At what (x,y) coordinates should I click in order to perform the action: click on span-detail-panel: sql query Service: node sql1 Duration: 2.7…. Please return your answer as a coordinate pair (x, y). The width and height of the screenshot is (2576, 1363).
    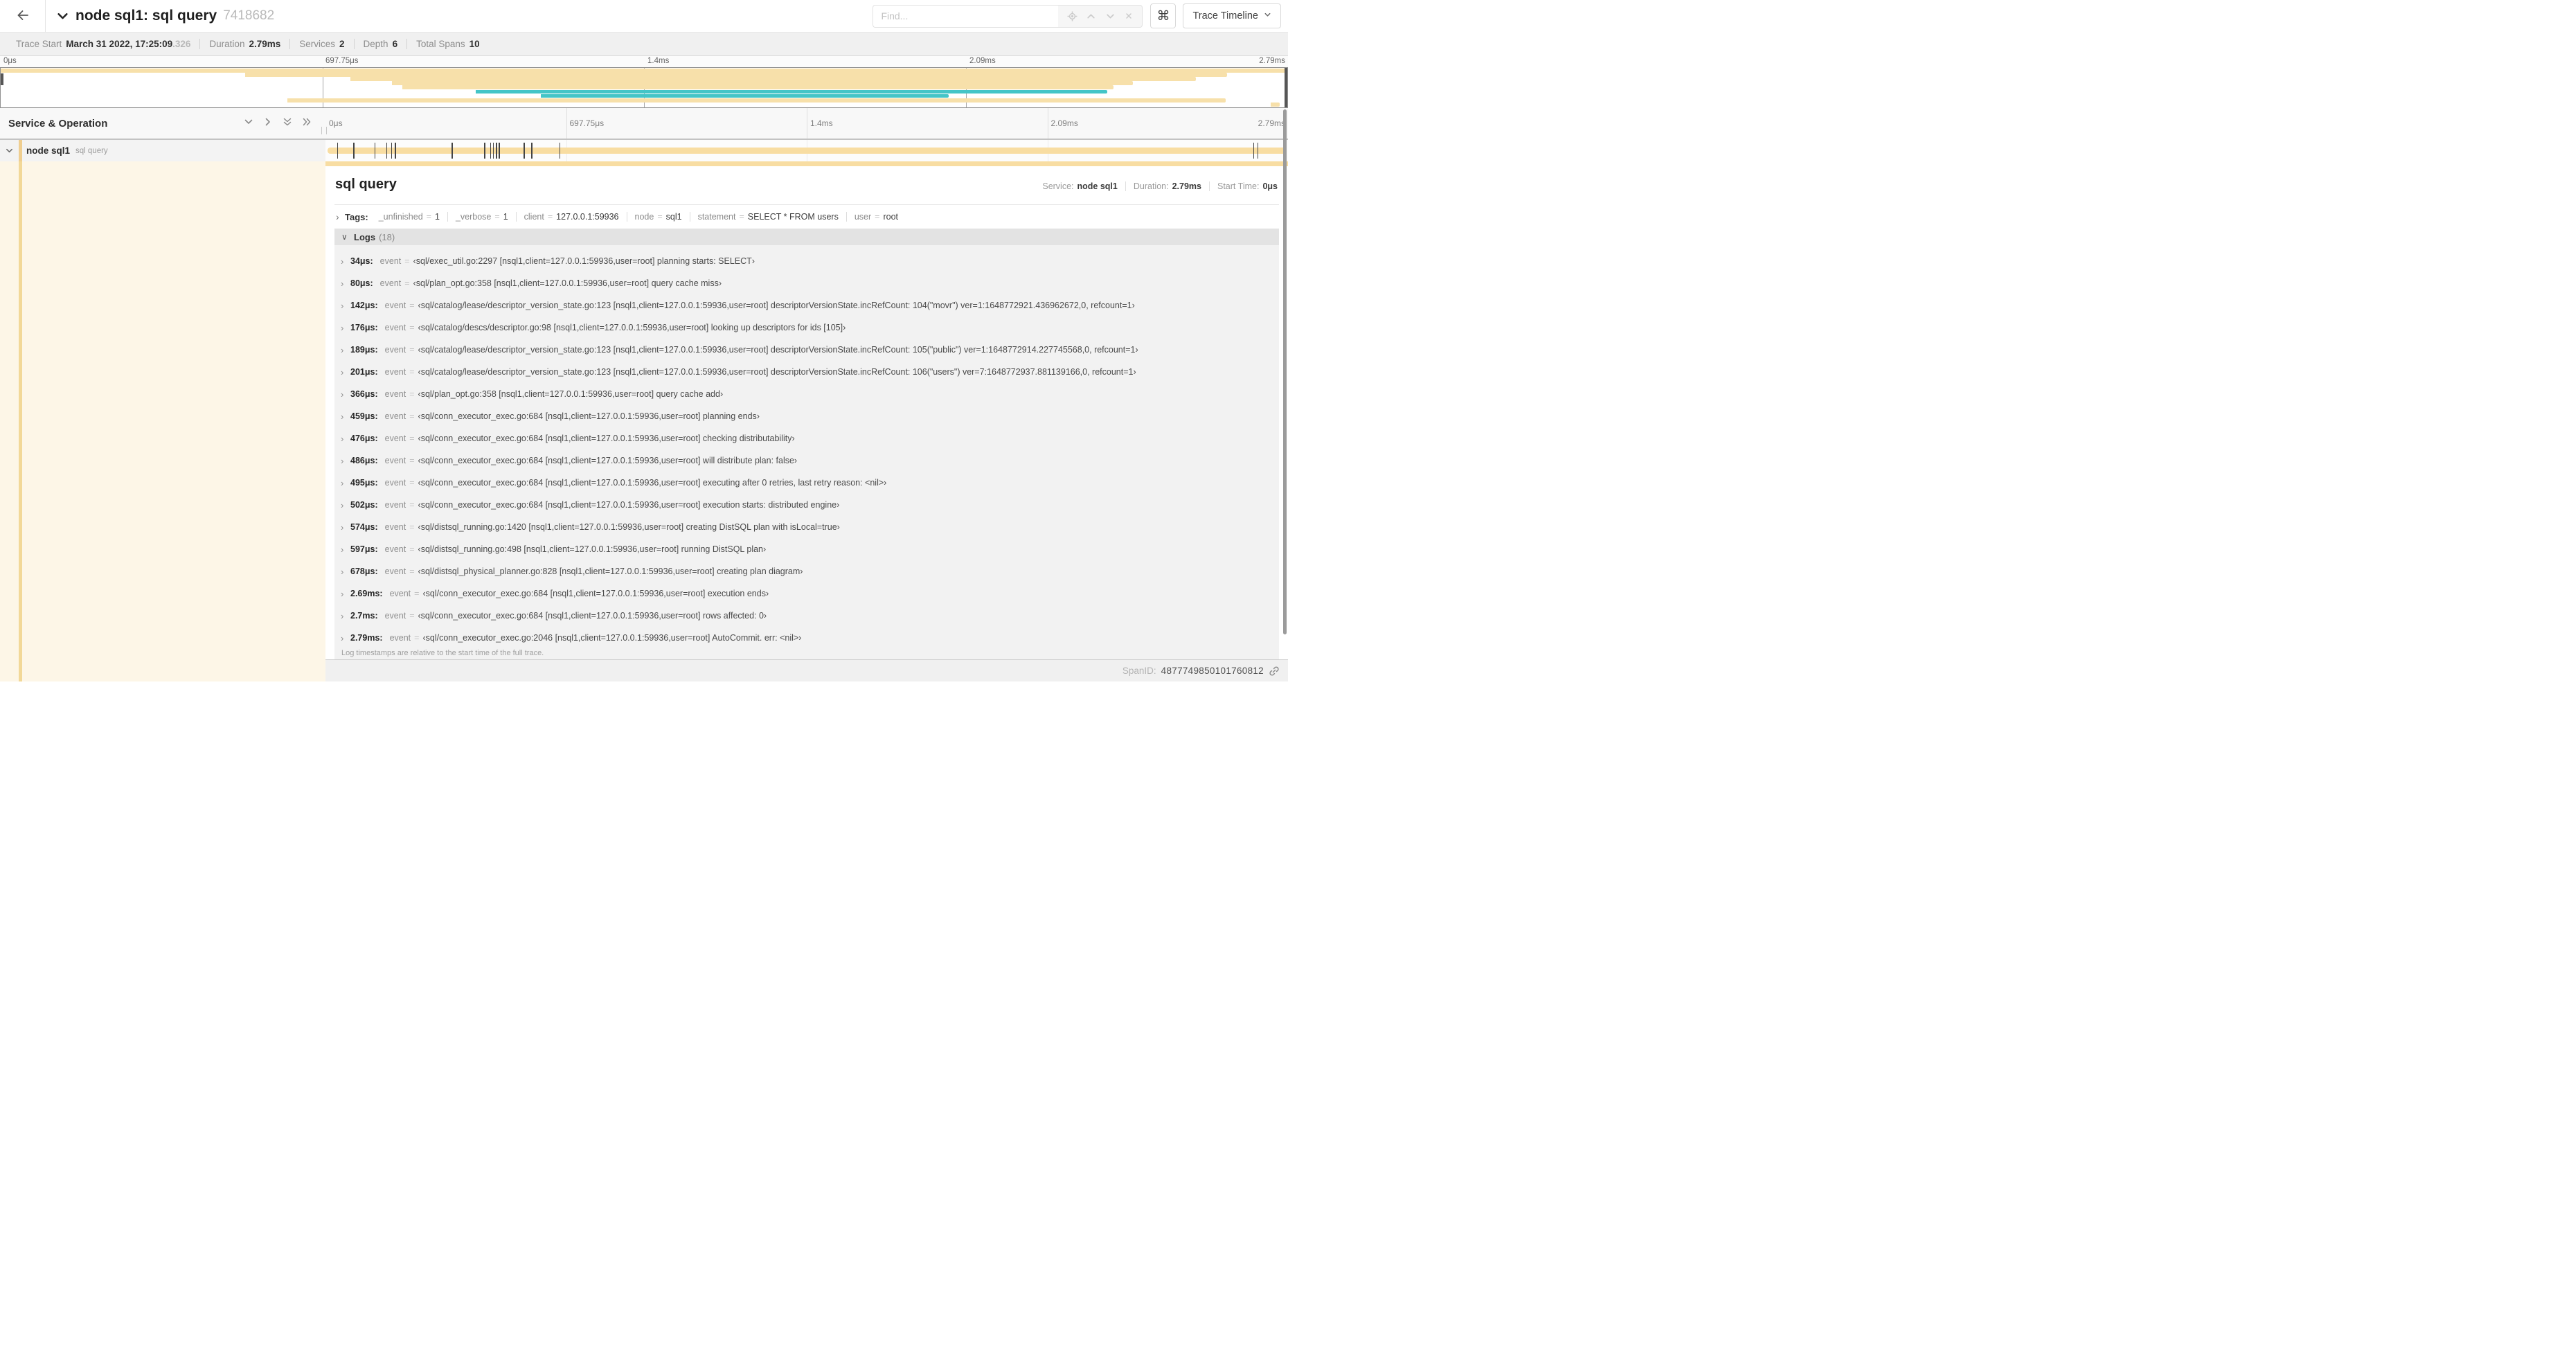
    Looking at the image, I should click on (806, 412).